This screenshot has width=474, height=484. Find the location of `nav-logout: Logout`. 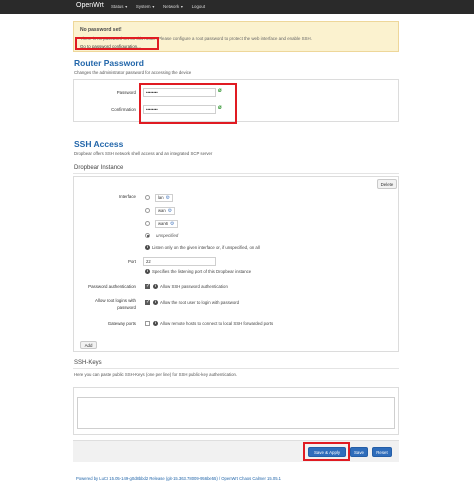

nav-logout: Logout is located at coordinates (198, 6).